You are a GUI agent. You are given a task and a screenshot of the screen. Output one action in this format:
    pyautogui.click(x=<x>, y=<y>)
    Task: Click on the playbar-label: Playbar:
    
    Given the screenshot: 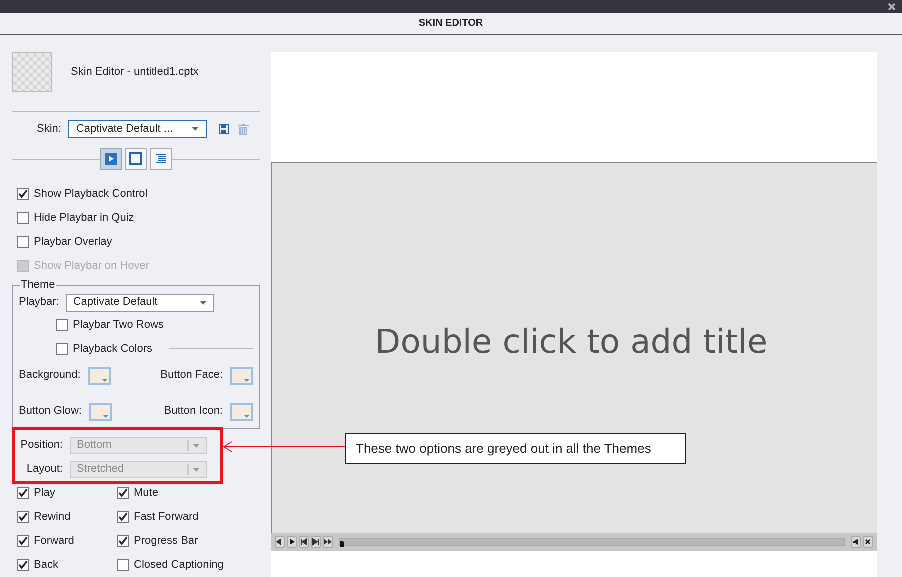 What is the action you would take?
    pyautogui.click(x=39, y=302)
    